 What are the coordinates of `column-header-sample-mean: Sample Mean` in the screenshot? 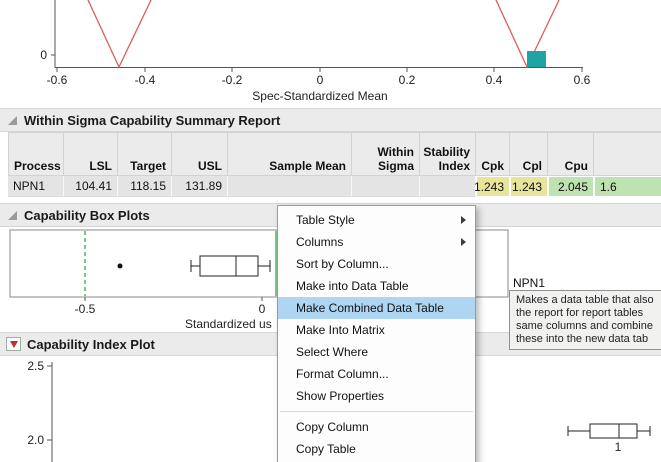 It's located at (290, 154).